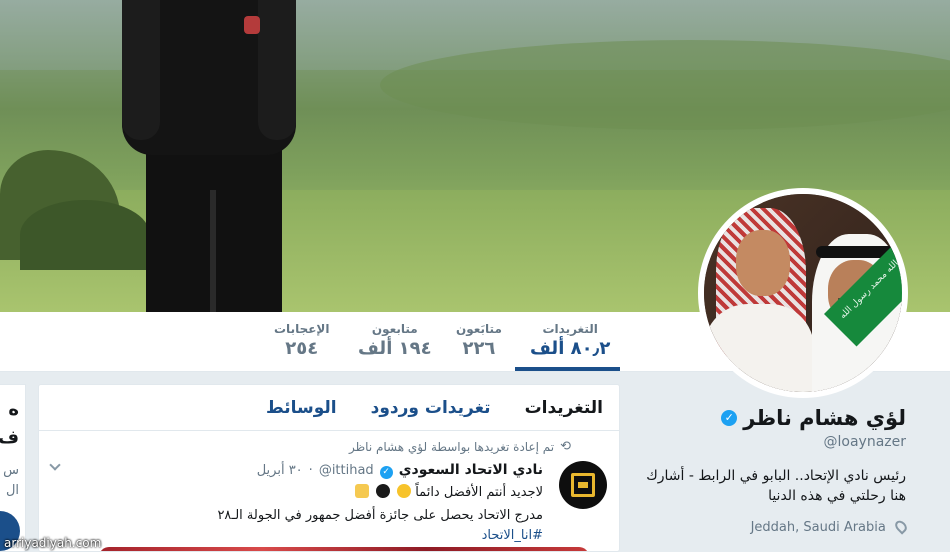 The height and width of the screenshot is (552, 950). Describe the element at coordinates (818, 527) in the screenshot. I see `profile-location-text: Jeddah, Saudi Arabia` at that location.